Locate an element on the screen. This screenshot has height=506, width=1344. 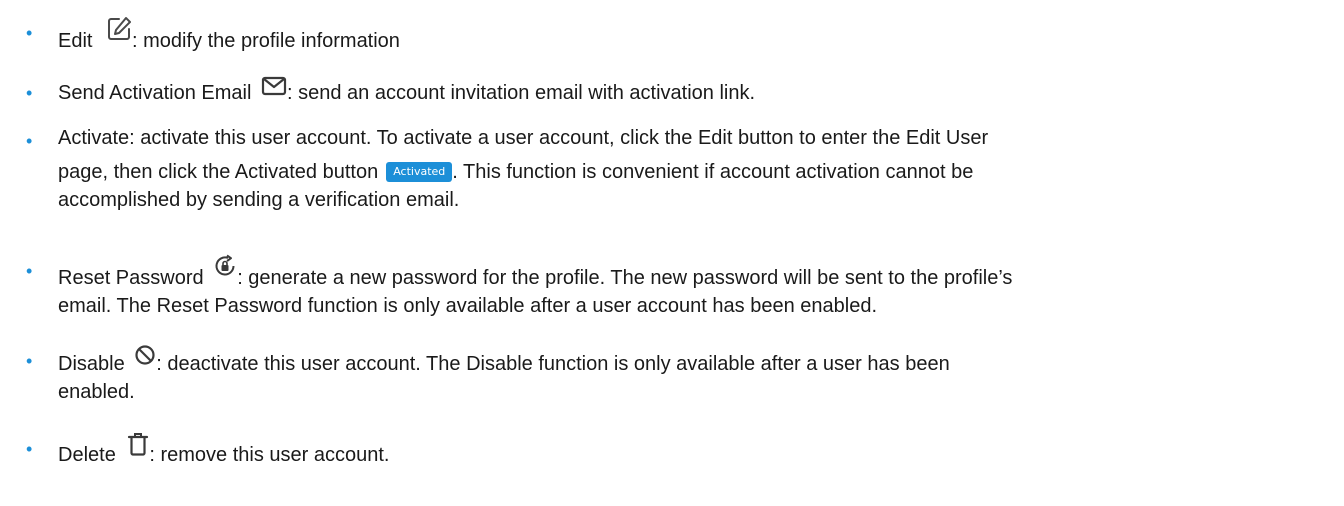
item-line: enabled. is located at coordinates (96, 392).